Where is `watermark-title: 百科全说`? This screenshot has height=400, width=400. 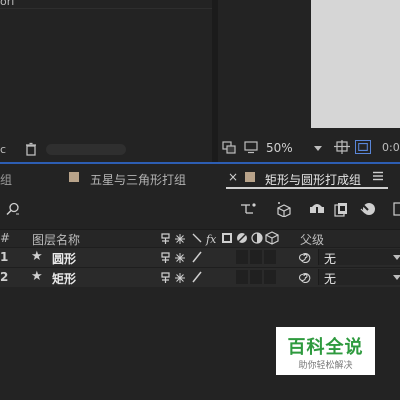
watermark-title: 百科全说 is located at coordinates (325, 347).